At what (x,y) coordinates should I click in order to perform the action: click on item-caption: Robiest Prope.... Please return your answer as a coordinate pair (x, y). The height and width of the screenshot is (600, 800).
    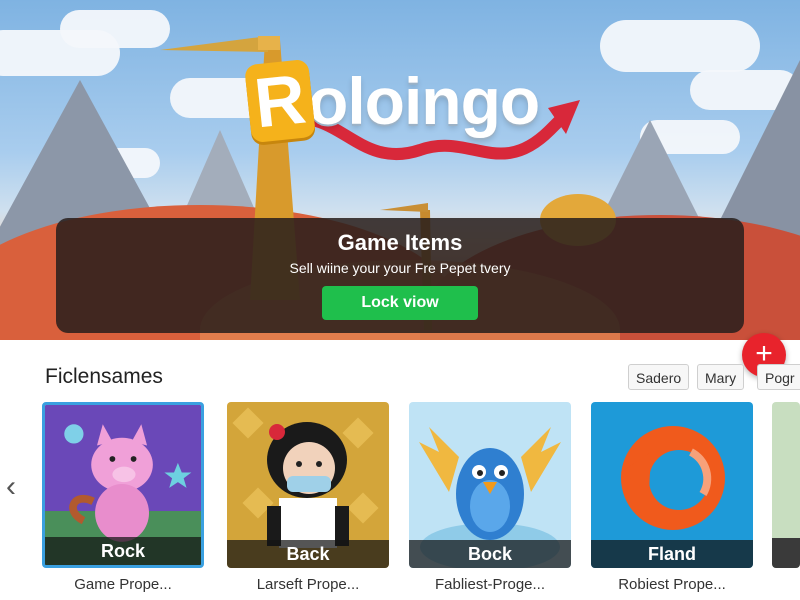
    Looking at the image, I should click on (672, 584).